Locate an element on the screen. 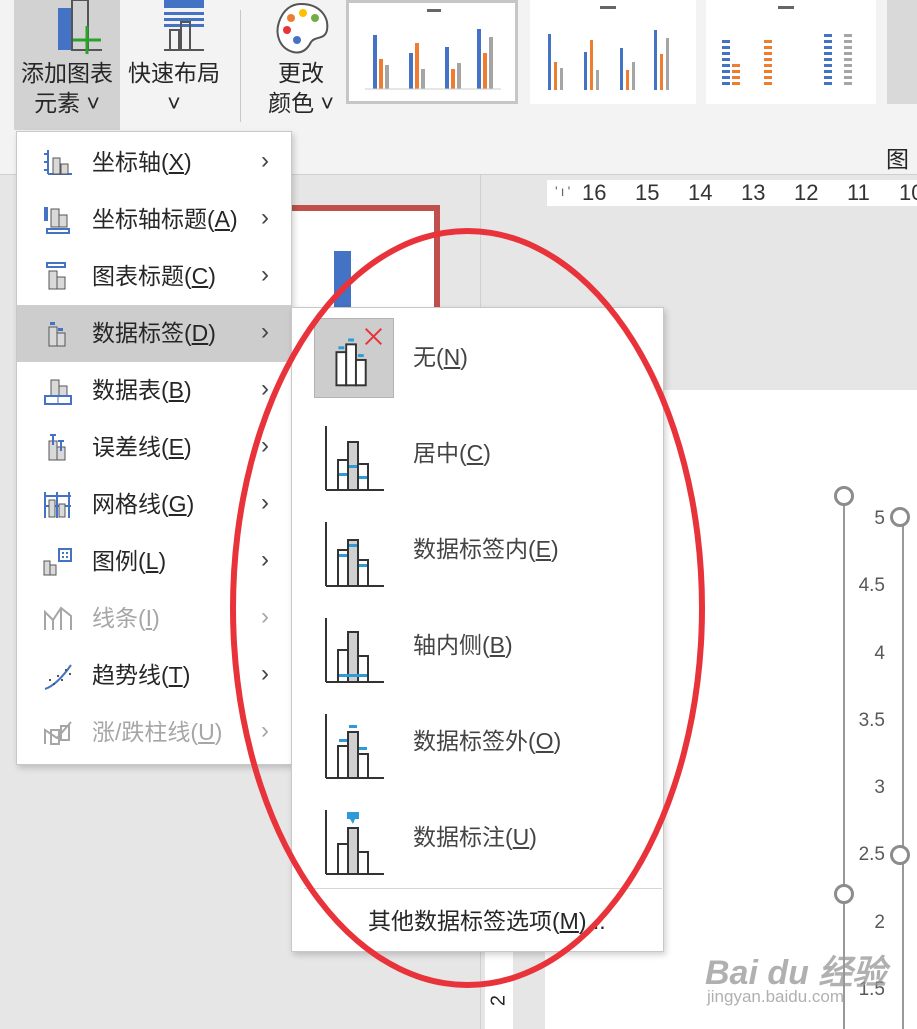 The image size is (917, 1029). chart-style-3-preview is located at coordinates (787, 45).